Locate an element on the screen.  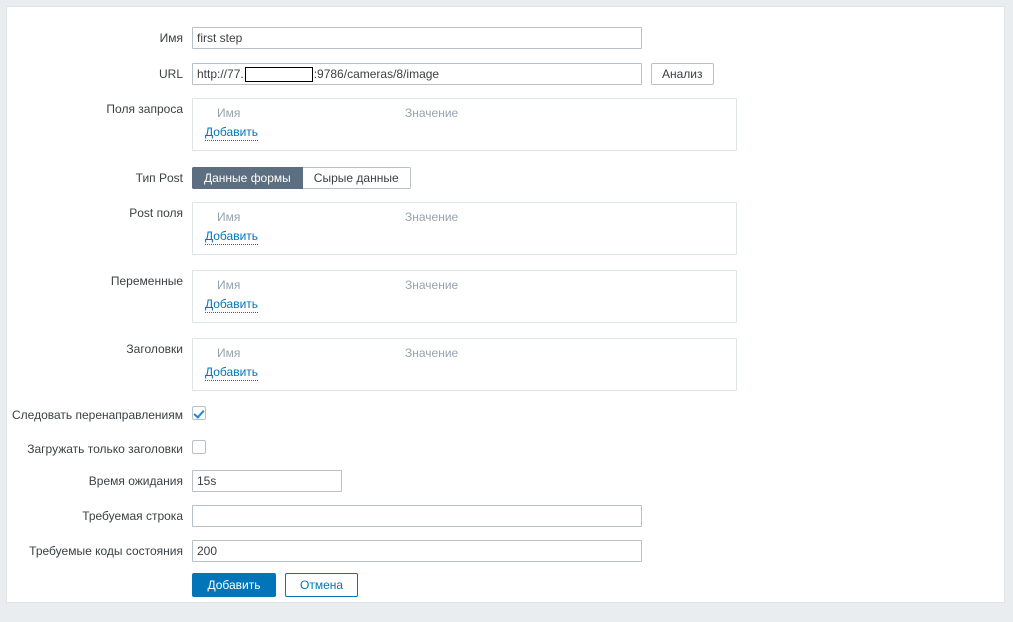
label-retrieve-headers-only: Загружать только заголовки is located at coordinates (105, 448).